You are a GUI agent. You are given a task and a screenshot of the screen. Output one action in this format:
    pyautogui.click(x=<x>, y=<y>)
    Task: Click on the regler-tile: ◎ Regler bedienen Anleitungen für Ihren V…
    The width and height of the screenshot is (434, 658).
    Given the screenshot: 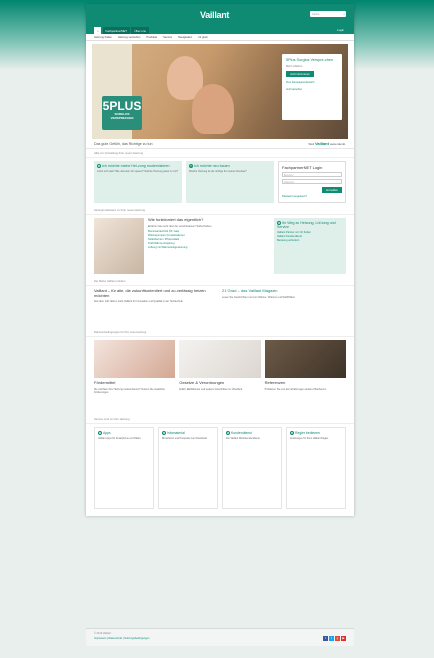 What is the action you would take?
    pyautogui.click(x=316, y=468)
    